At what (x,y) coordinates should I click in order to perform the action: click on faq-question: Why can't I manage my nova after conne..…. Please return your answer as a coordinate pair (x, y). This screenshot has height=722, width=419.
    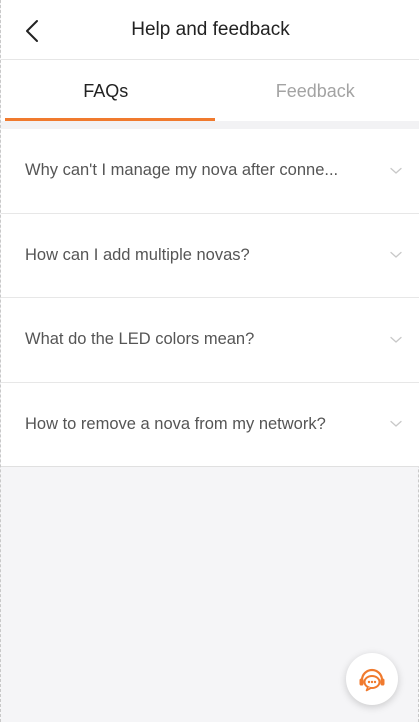
    Looking at the image, I should click on (182, 170).